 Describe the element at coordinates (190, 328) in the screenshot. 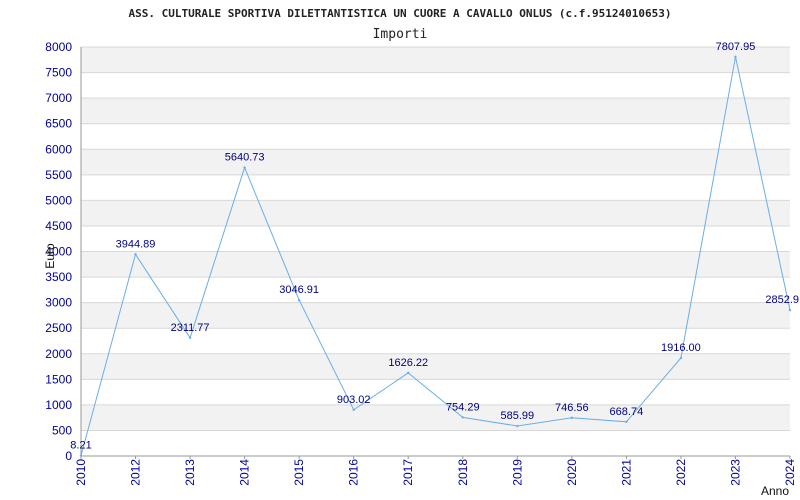

I see `data-label: 2311.77` at that location.